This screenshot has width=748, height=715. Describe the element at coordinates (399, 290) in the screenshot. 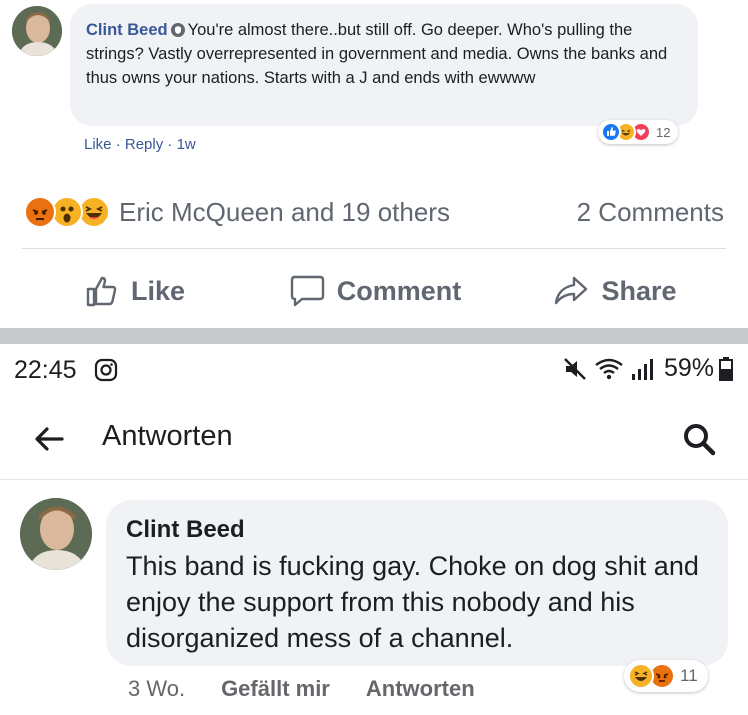

I see `comment-button-label: Comment` at that location.